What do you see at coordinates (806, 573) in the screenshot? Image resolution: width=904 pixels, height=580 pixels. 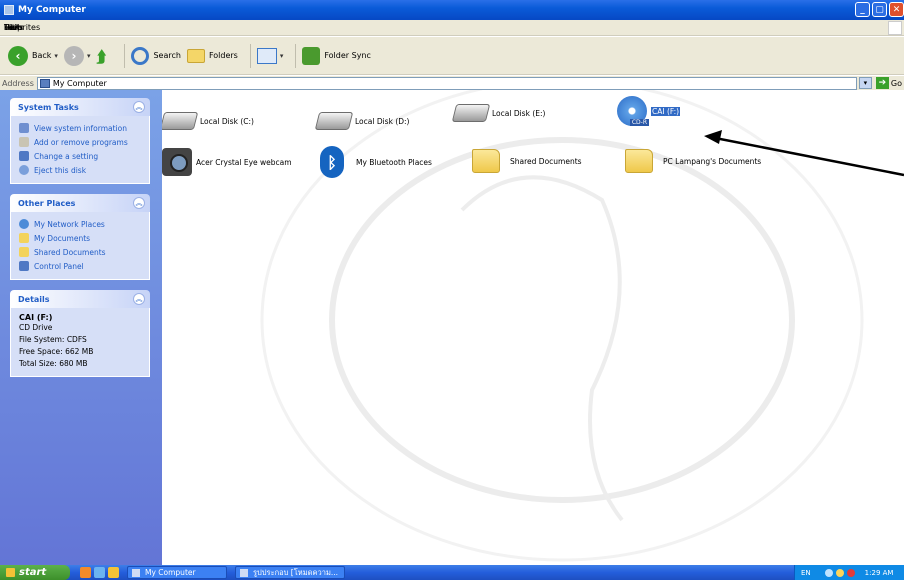 I see `language-indicator: EN` at bounding box center [806, 573].